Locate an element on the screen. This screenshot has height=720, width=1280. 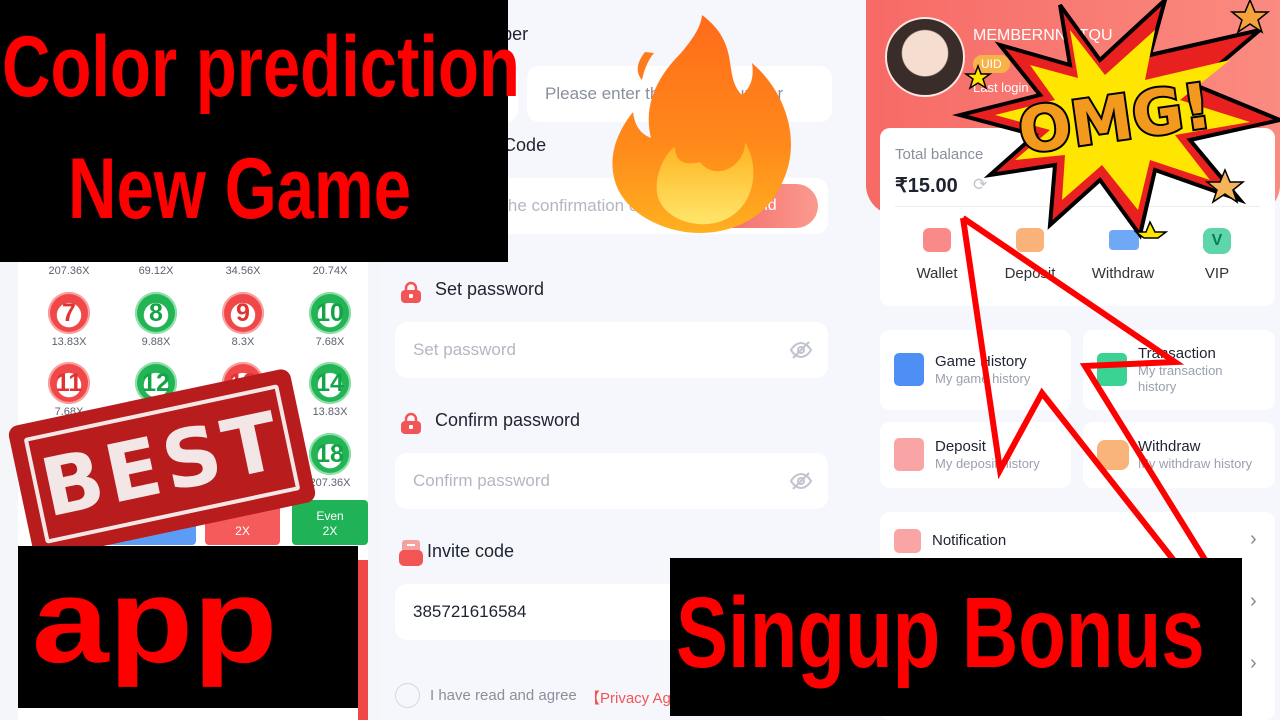
multiplier: 207.36X is located at coordinates (69, 271).